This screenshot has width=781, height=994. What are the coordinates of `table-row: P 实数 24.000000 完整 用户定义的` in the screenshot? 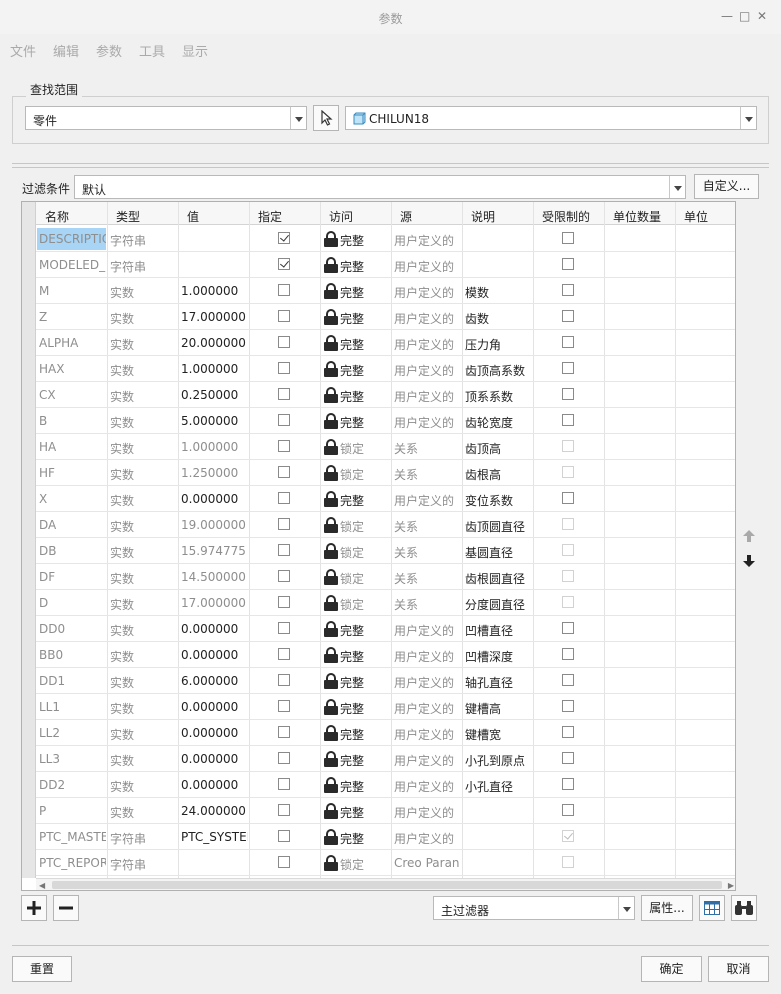 It's located at (385, 811).